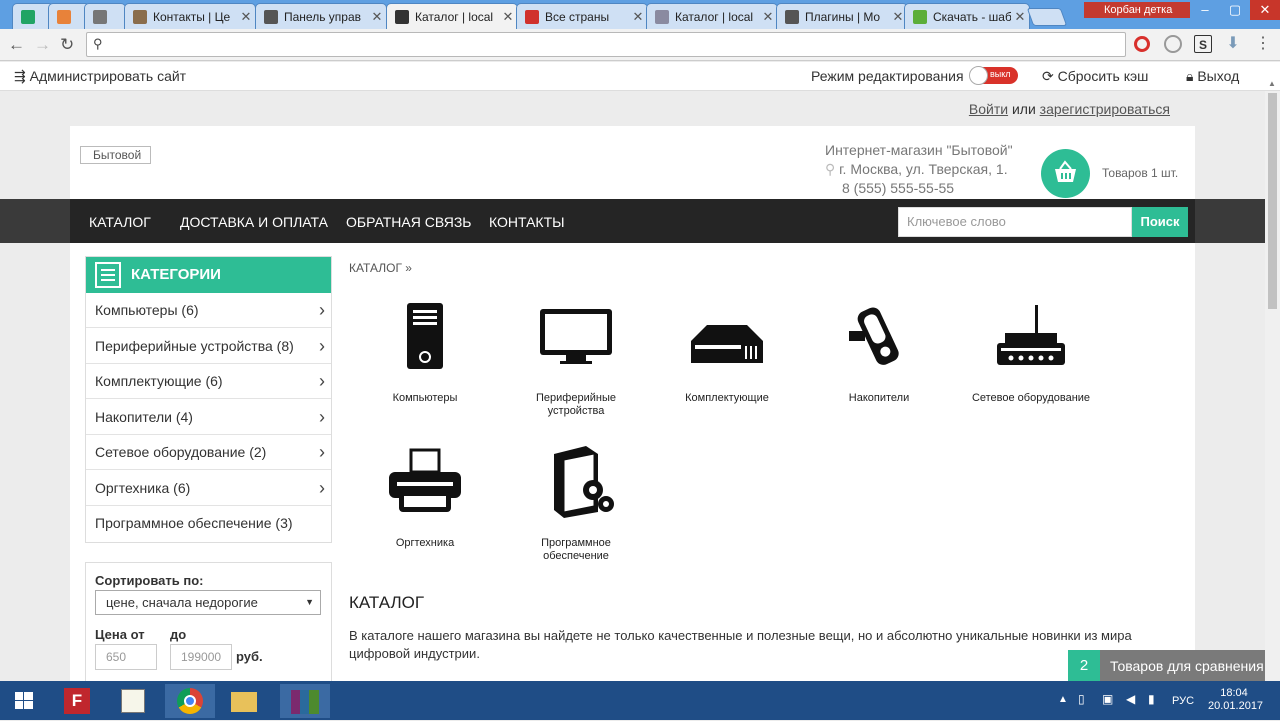 The height and width of the screenshot is (721, 1280). I want to click on site-logo: Бытовой, so click(115, 155).